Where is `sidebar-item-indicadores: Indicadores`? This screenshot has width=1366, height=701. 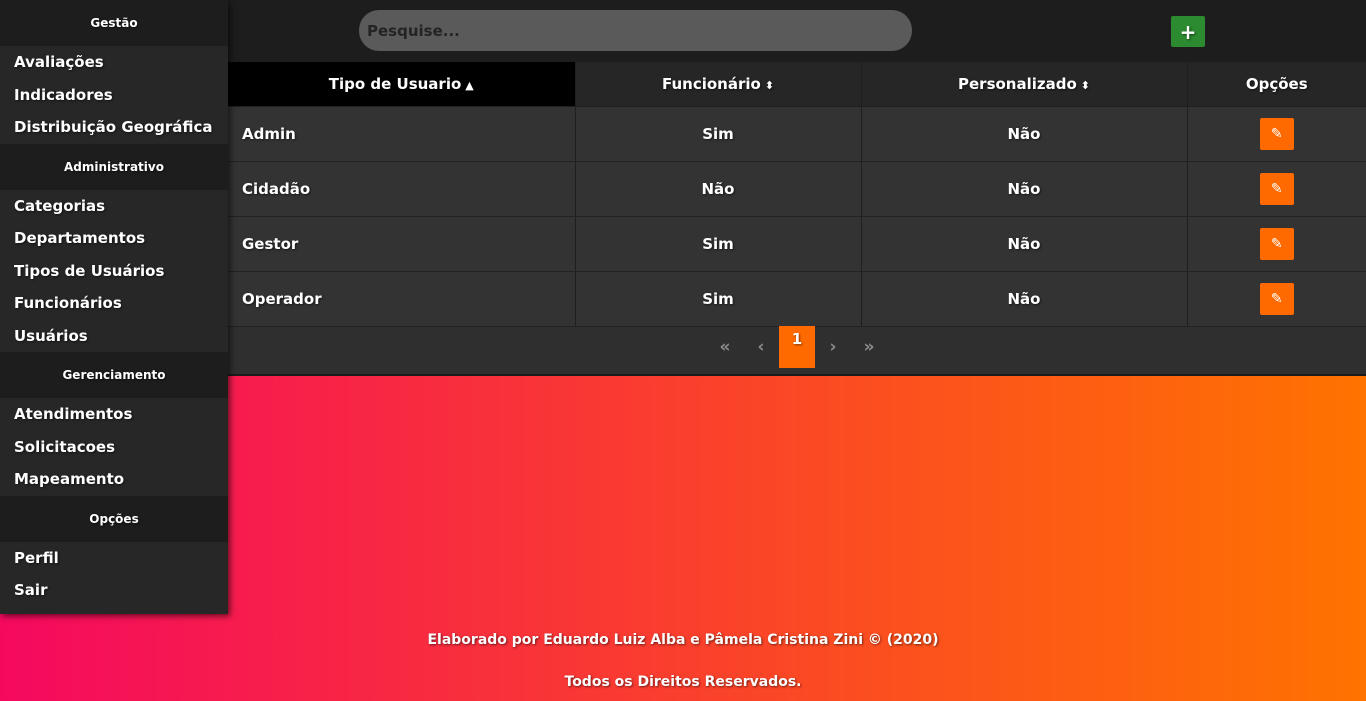
sidebar-item-indicadores: Indicadores is located at coordinates (114, 95).